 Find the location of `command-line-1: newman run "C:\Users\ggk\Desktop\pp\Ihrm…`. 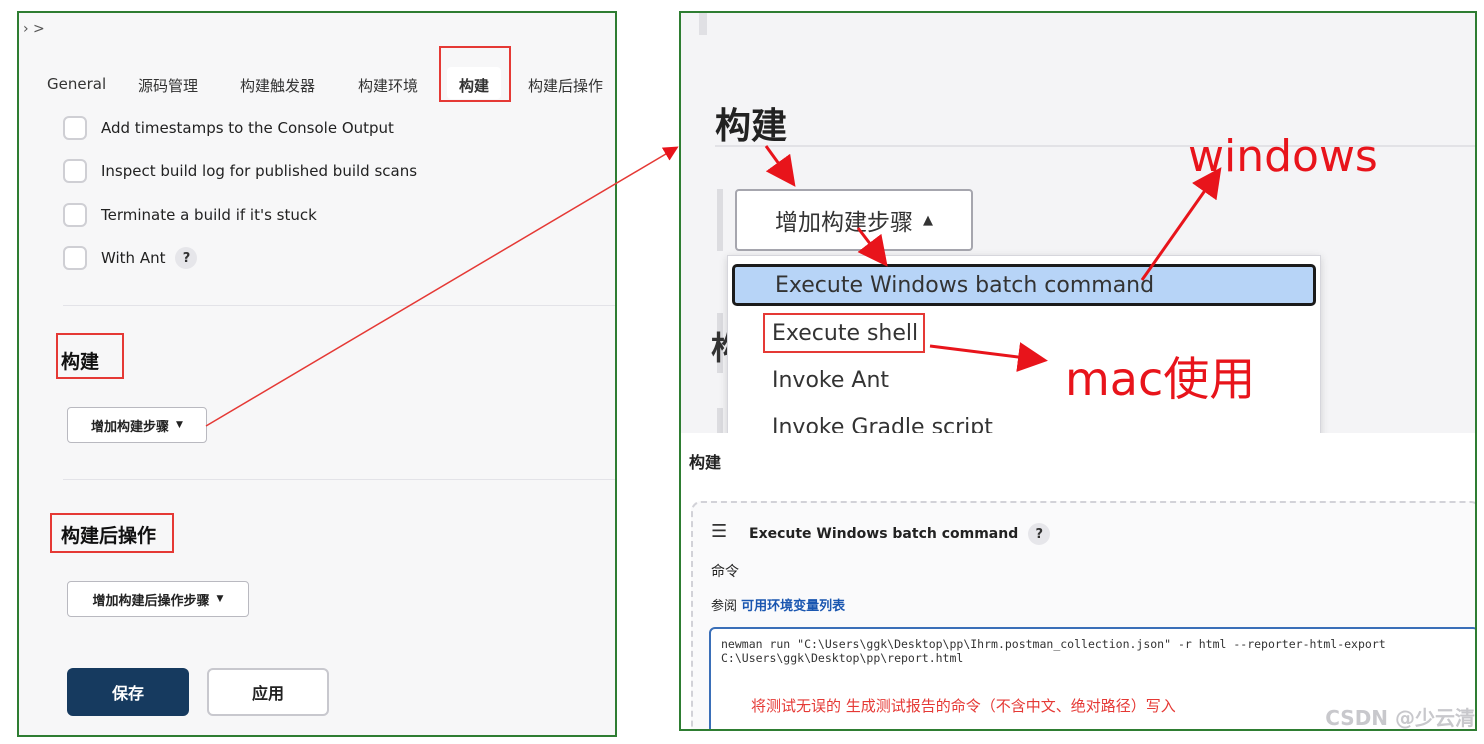

command-line-1: newman run "C:\Users\ggk\Desktop\pp\Ihrm… is located at coordinates (1053, 644).